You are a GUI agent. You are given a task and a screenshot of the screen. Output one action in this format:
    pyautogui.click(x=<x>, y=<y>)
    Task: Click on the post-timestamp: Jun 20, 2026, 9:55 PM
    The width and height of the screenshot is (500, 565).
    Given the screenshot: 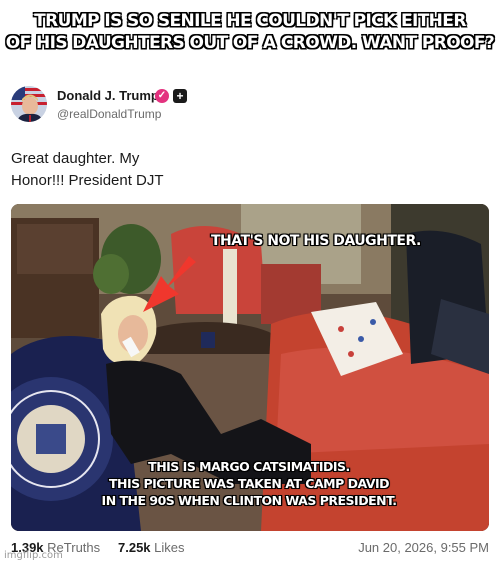 What is the action you would take?
    pyautogui.click(x=423, y=547)
    